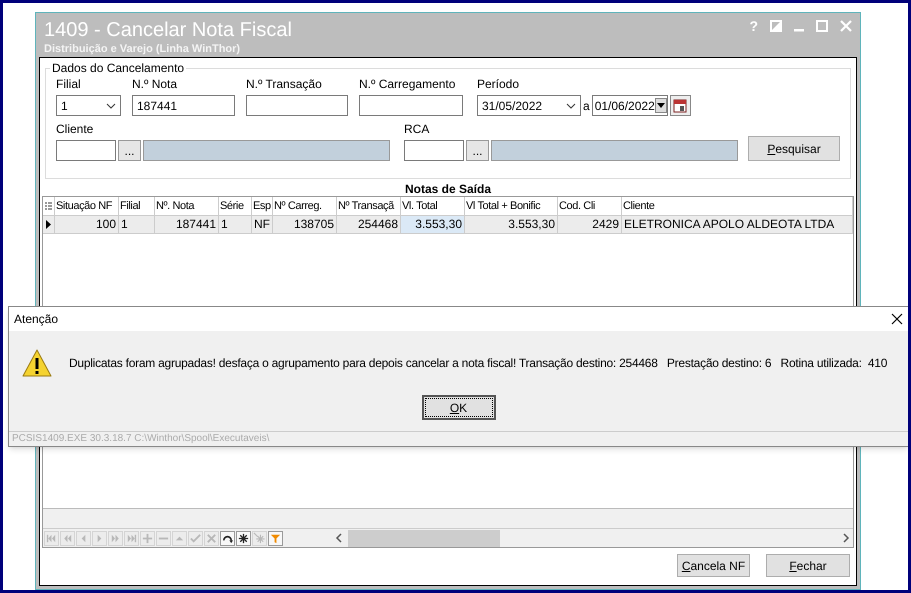  Describe the element at coordinates (36, 319) in the screenshot. I see `dialog-title: Atenção` at that location.